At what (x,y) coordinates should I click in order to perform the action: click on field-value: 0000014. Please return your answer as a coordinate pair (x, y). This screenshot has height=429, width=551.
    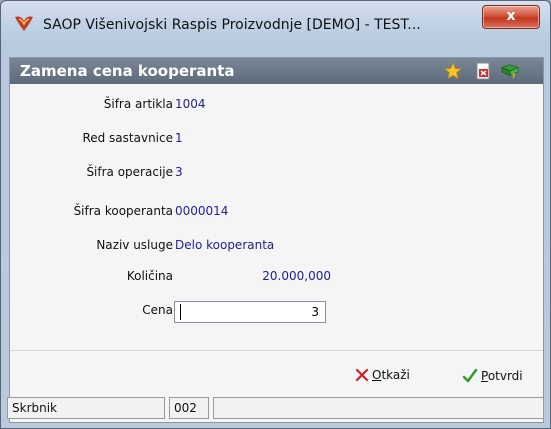
    Looking at the image, I should click on (202, 211).